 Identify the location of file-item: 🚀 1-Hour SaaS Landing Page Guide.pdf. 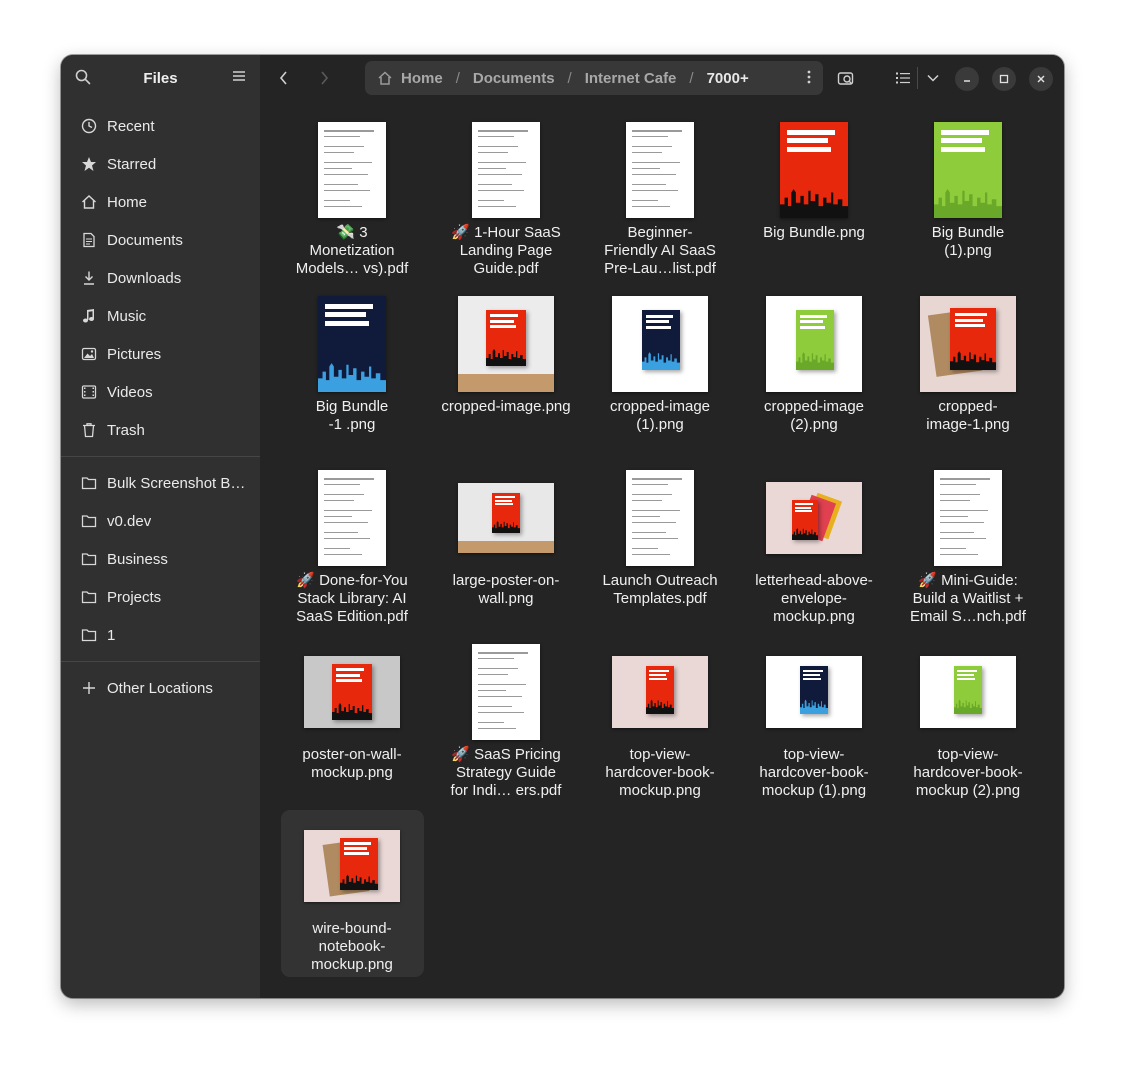
(511, 206).